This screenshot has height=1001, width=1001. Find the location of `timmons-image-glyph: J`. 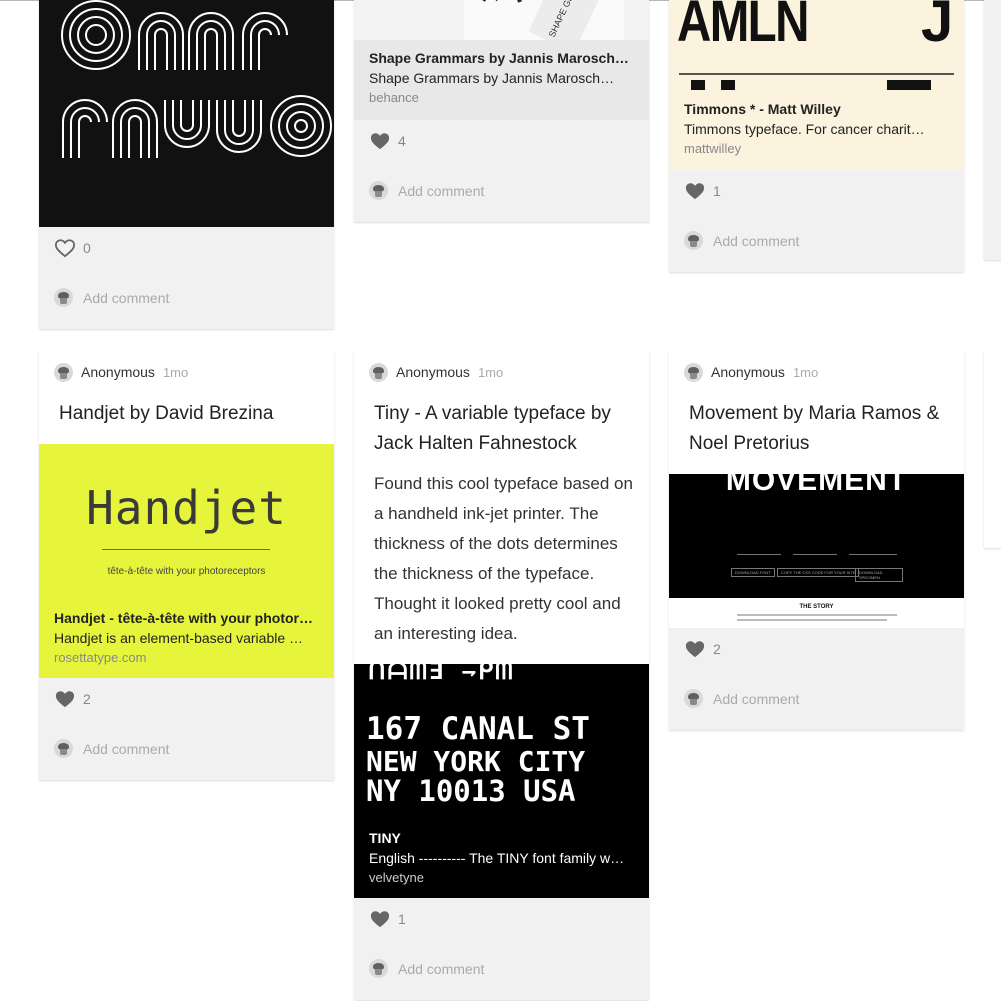

timmons-image-glyph: J is located at coordinates (937, 27).